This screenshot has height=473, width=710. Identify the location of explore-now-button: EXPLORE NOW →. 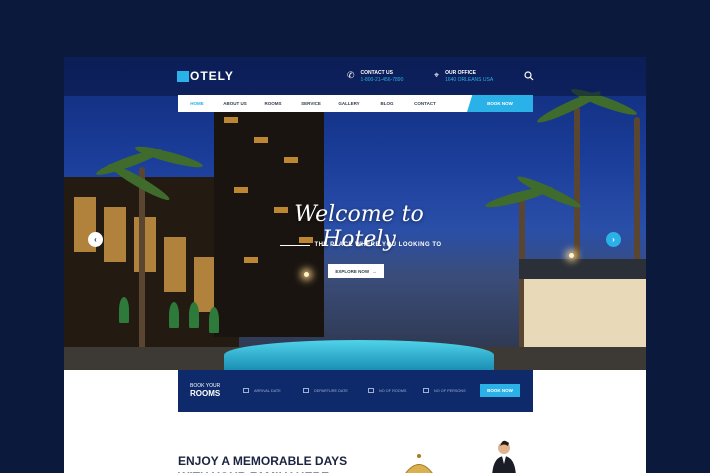
(356, 271).